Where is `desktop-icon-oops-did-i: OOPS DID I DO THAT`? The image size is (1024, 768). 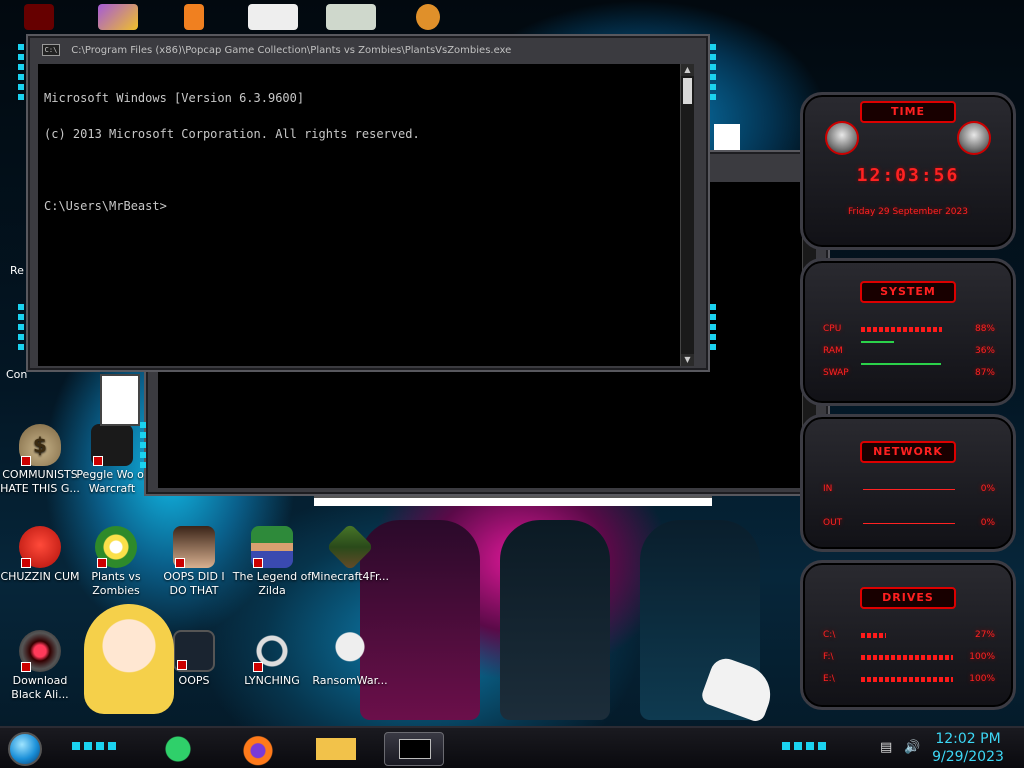 desktop-icon-oops-did-i: OOPS DID I DO THAT is located at coordinates (194, 562).